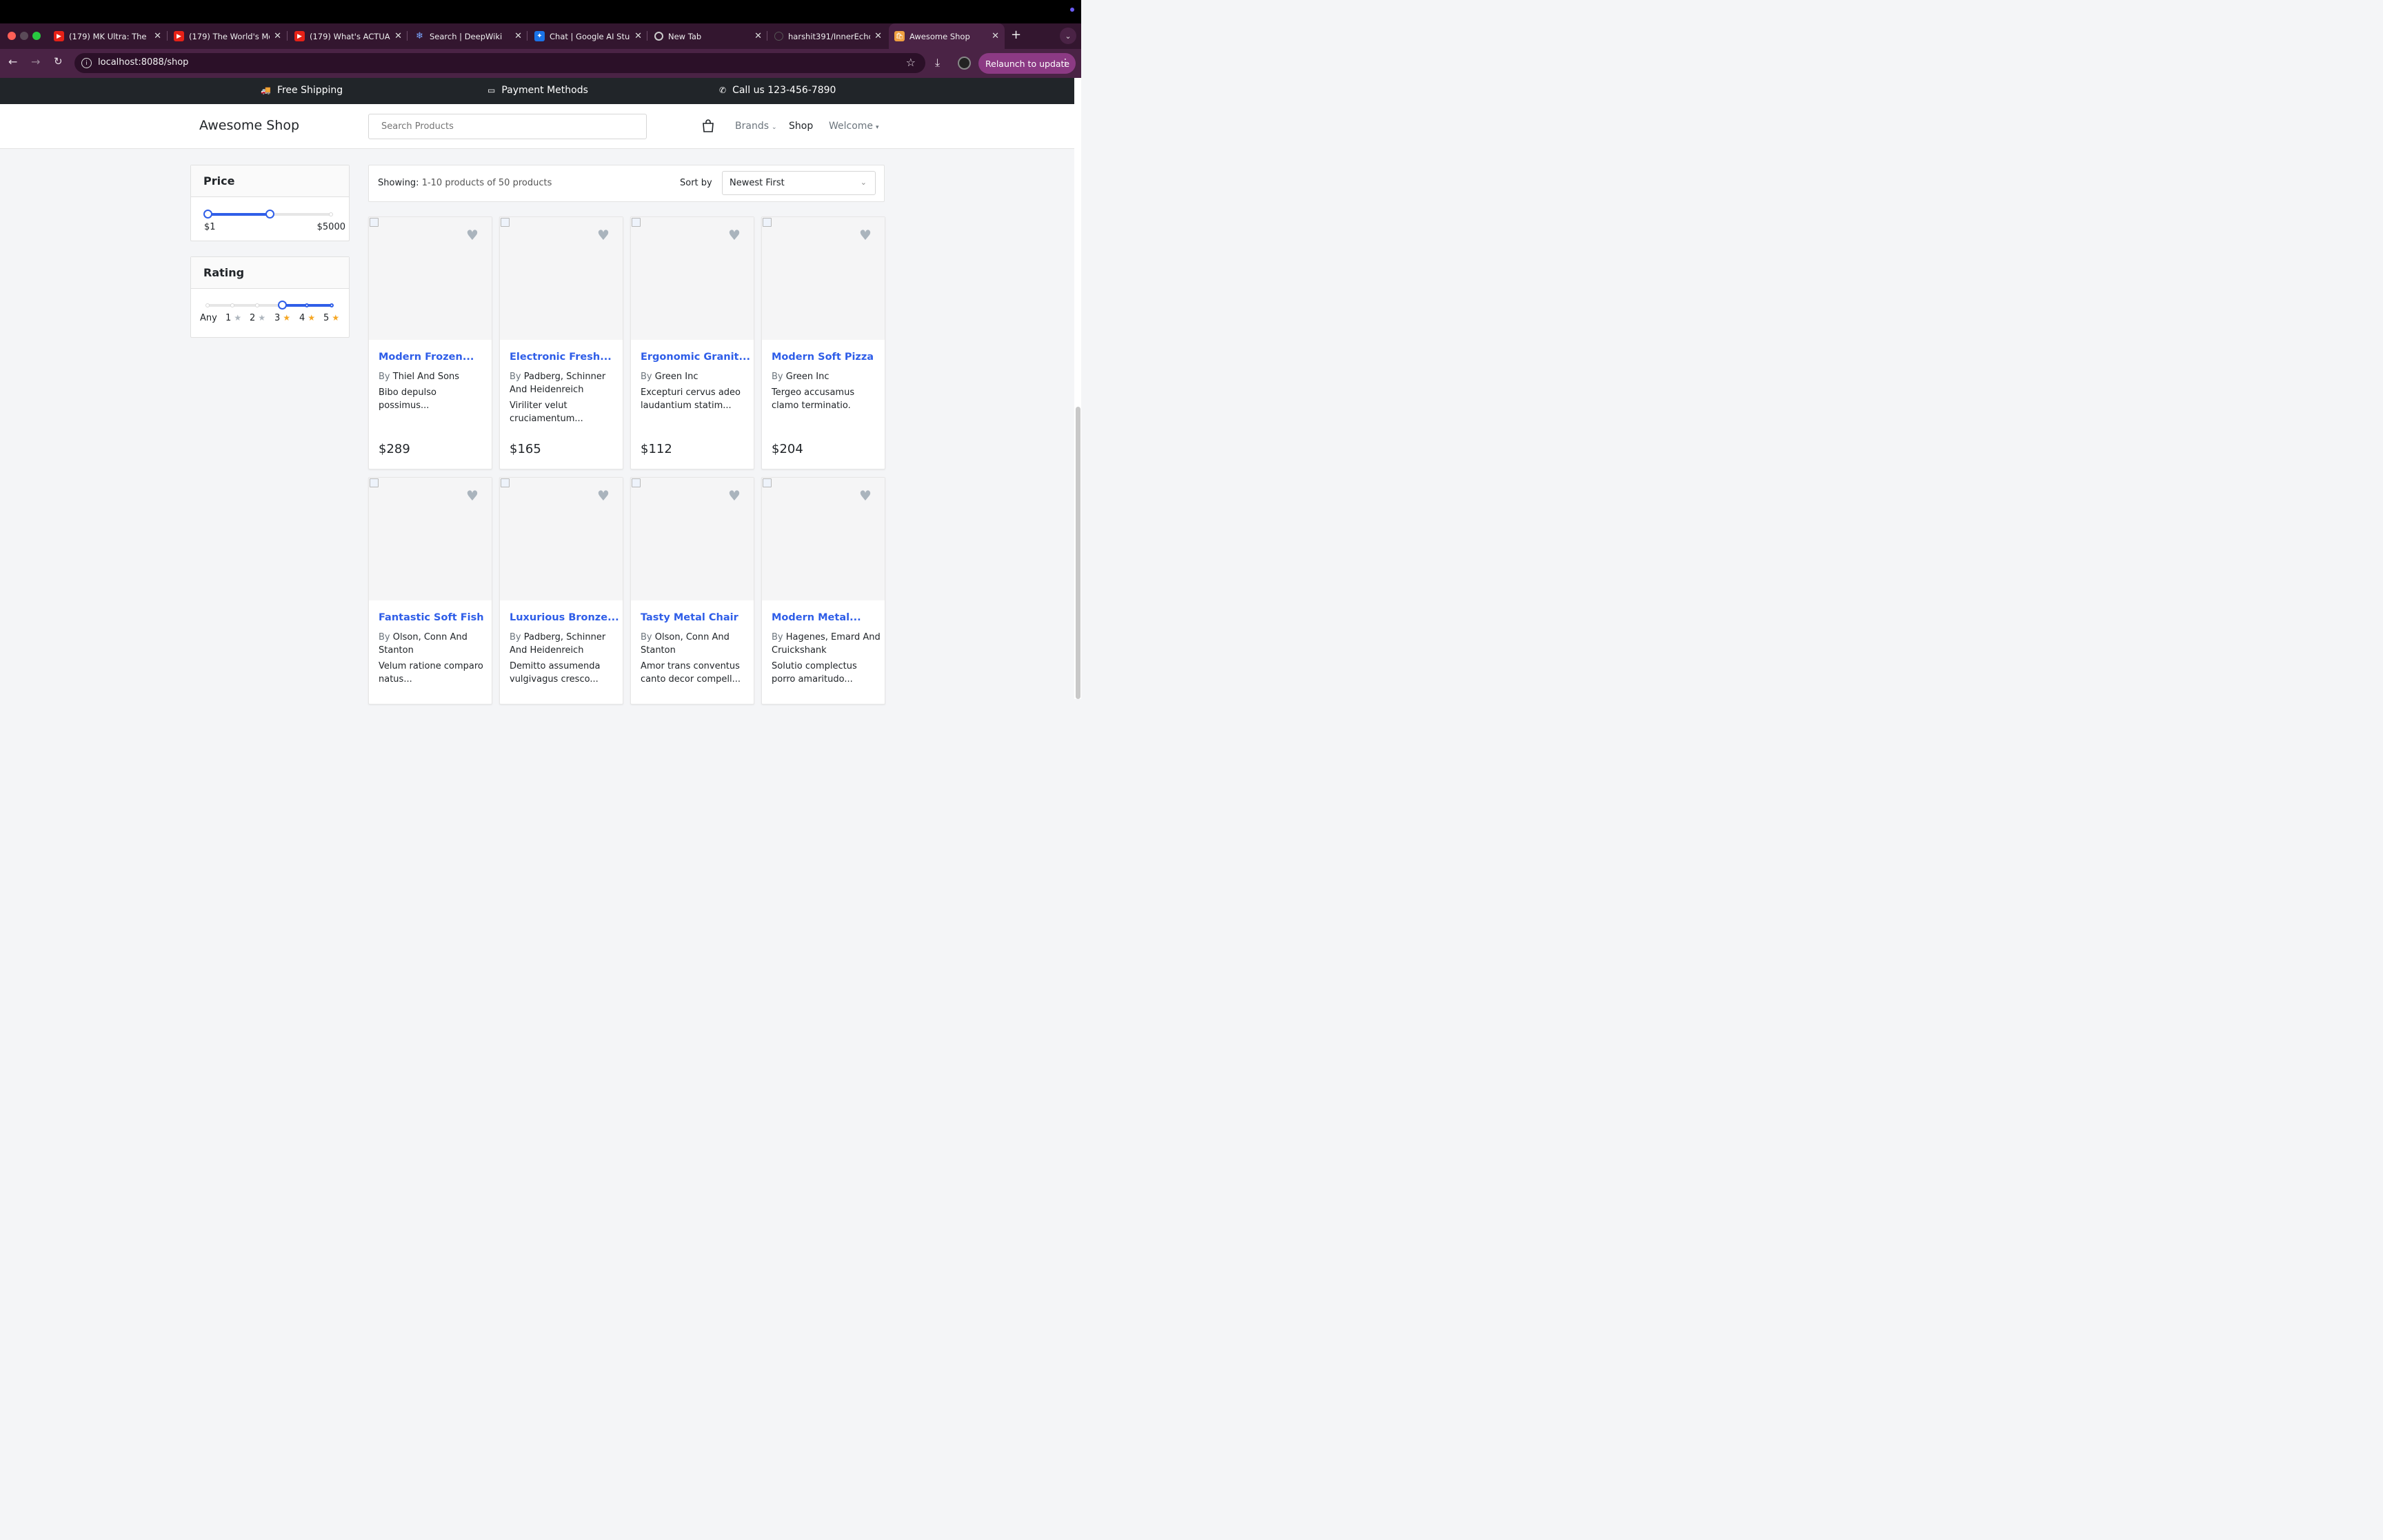  What do you see at coordinates (491, 90) in the screenshot?
I see `credit-card-icon: ▭` at bounding box center [491, 90].